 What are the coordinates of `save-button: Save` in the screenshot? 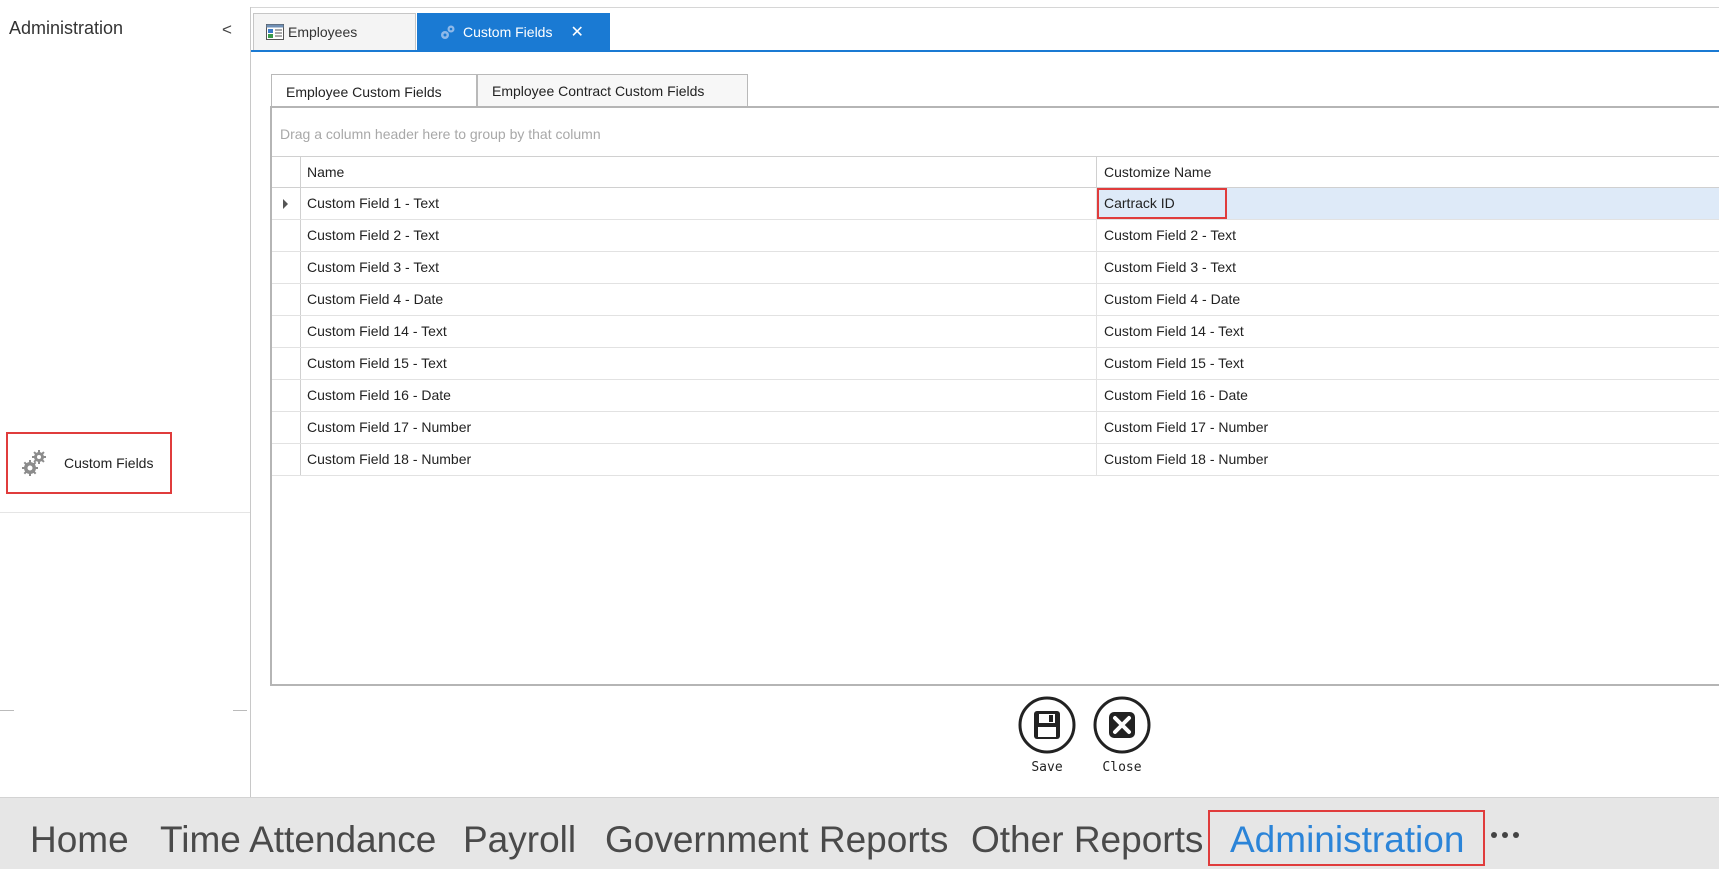 It's located at (1047, 735).